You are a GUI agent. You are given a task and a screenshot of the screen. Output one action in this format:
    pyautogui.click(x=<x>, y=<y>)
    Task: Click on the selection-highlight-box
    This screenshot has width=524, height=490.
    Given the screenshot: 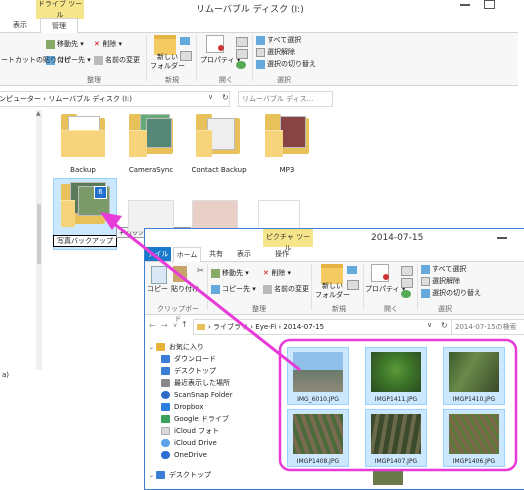 What is the action you would take?
    pyautogui.click(x=398, y=405)
    